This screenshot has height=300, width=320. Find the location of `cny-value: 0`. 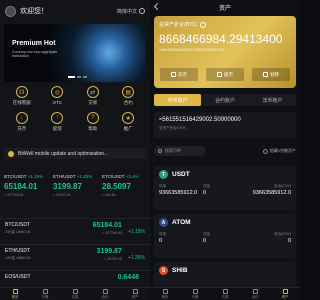

cny-value: 0 is located at coordinates (289, 241).